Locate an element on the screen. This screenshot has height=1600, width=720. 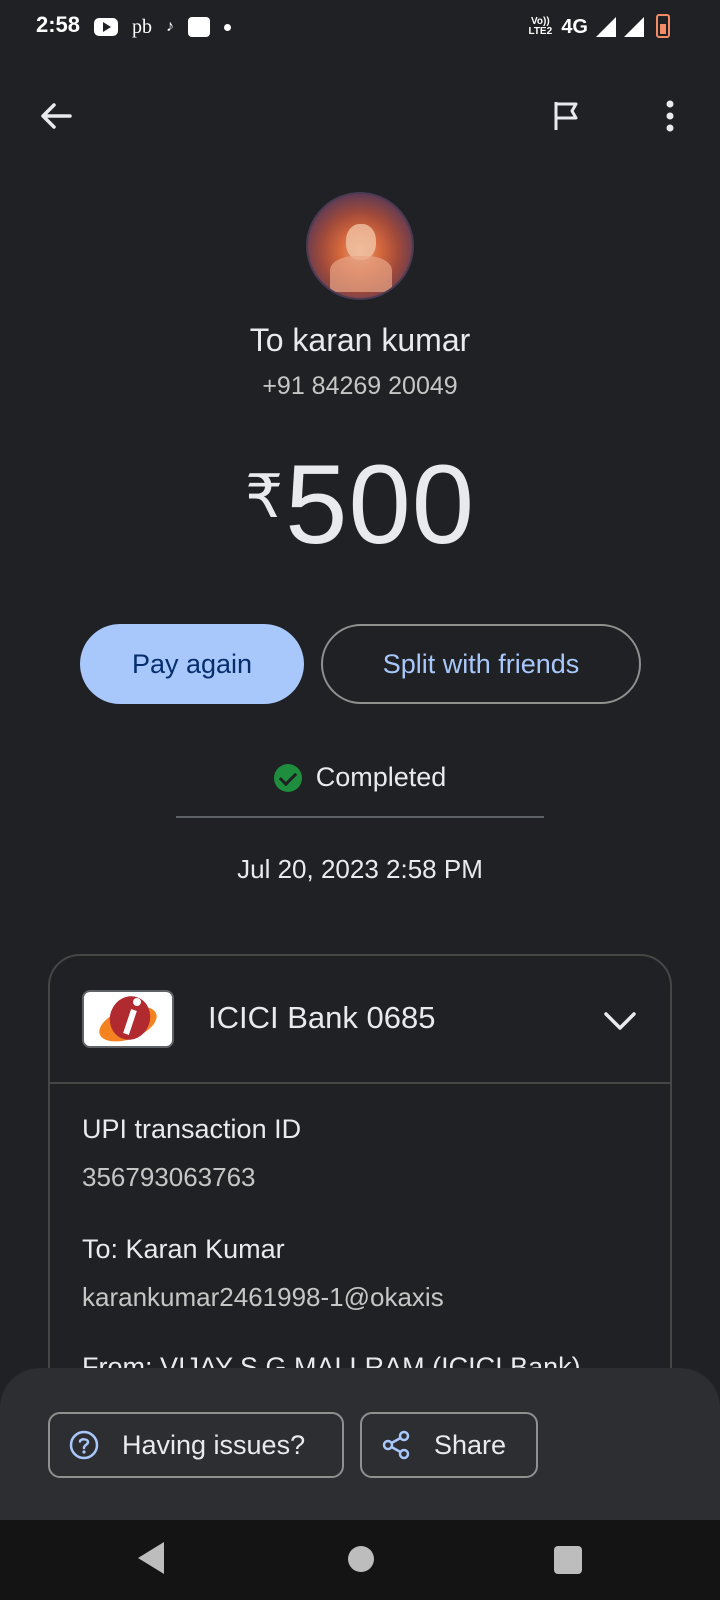
nav-home-icon is located at coordinates (361, 1559).